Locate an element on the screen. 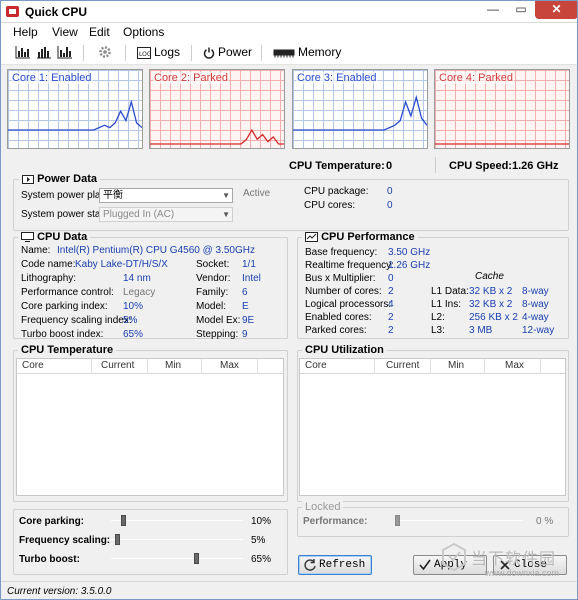 This screenshot has width=578, height=600. cpu-data-label: Socket: is located at coordinates (213, 264).